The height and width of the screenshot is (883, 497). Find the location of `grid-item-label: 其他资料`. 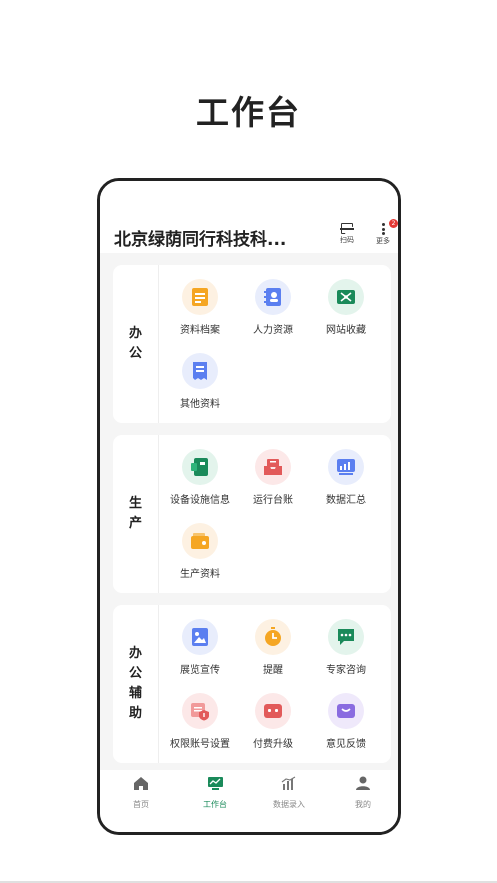

grid-item-label: 其他资料 is located at coordinates (200, 404).